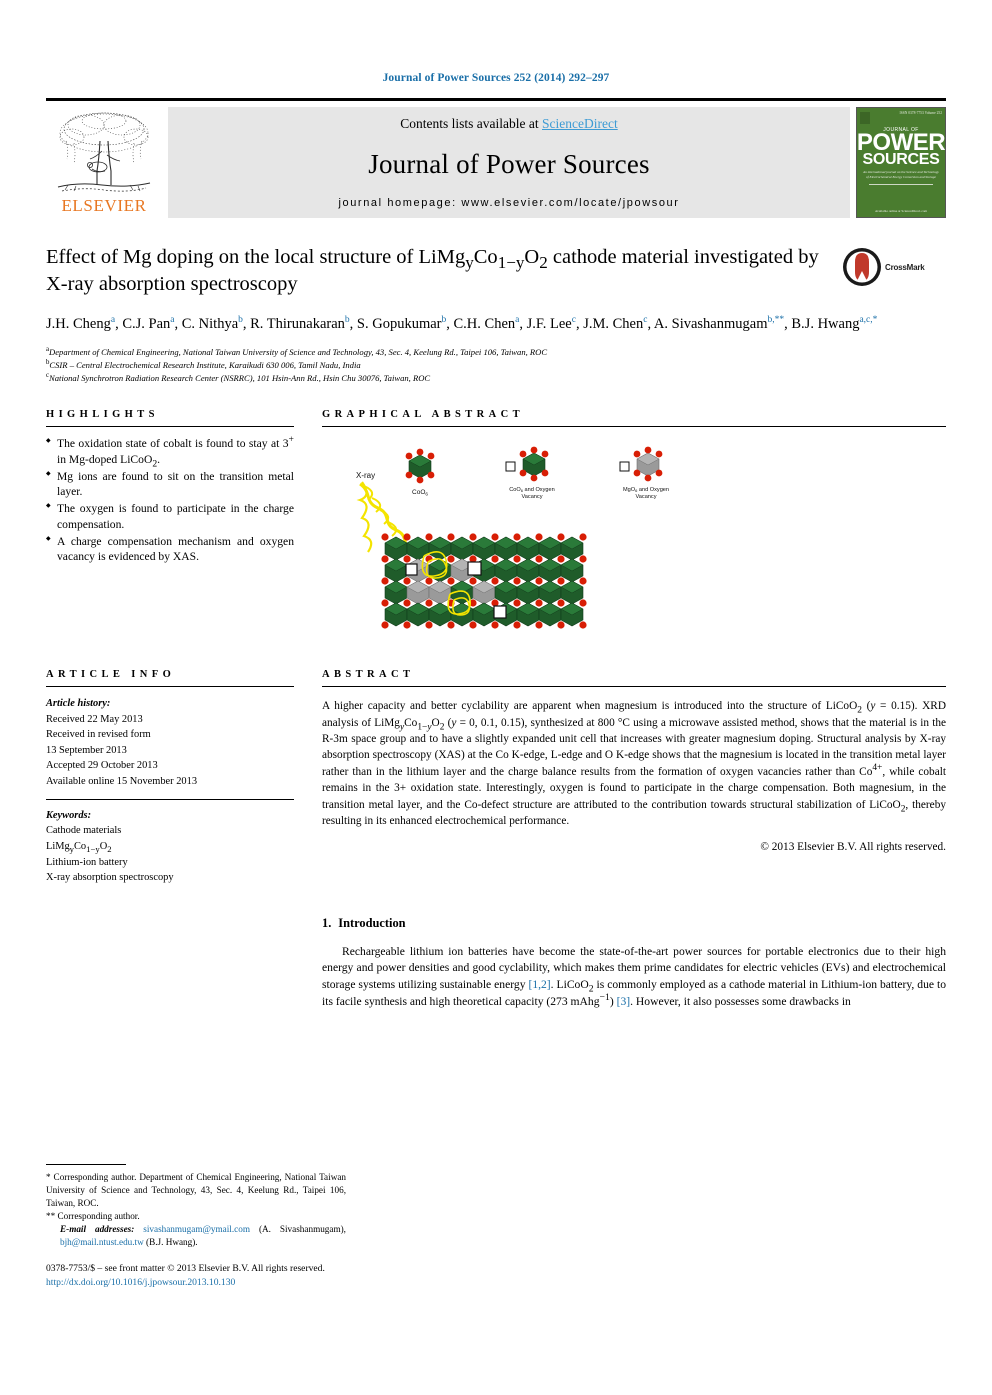 This screenshot has width=992, height=1395. Describe the element at coordinates (79, 847) in the screenshot. I see `keyword-item: LiMgyCo1−yO2` at that location.